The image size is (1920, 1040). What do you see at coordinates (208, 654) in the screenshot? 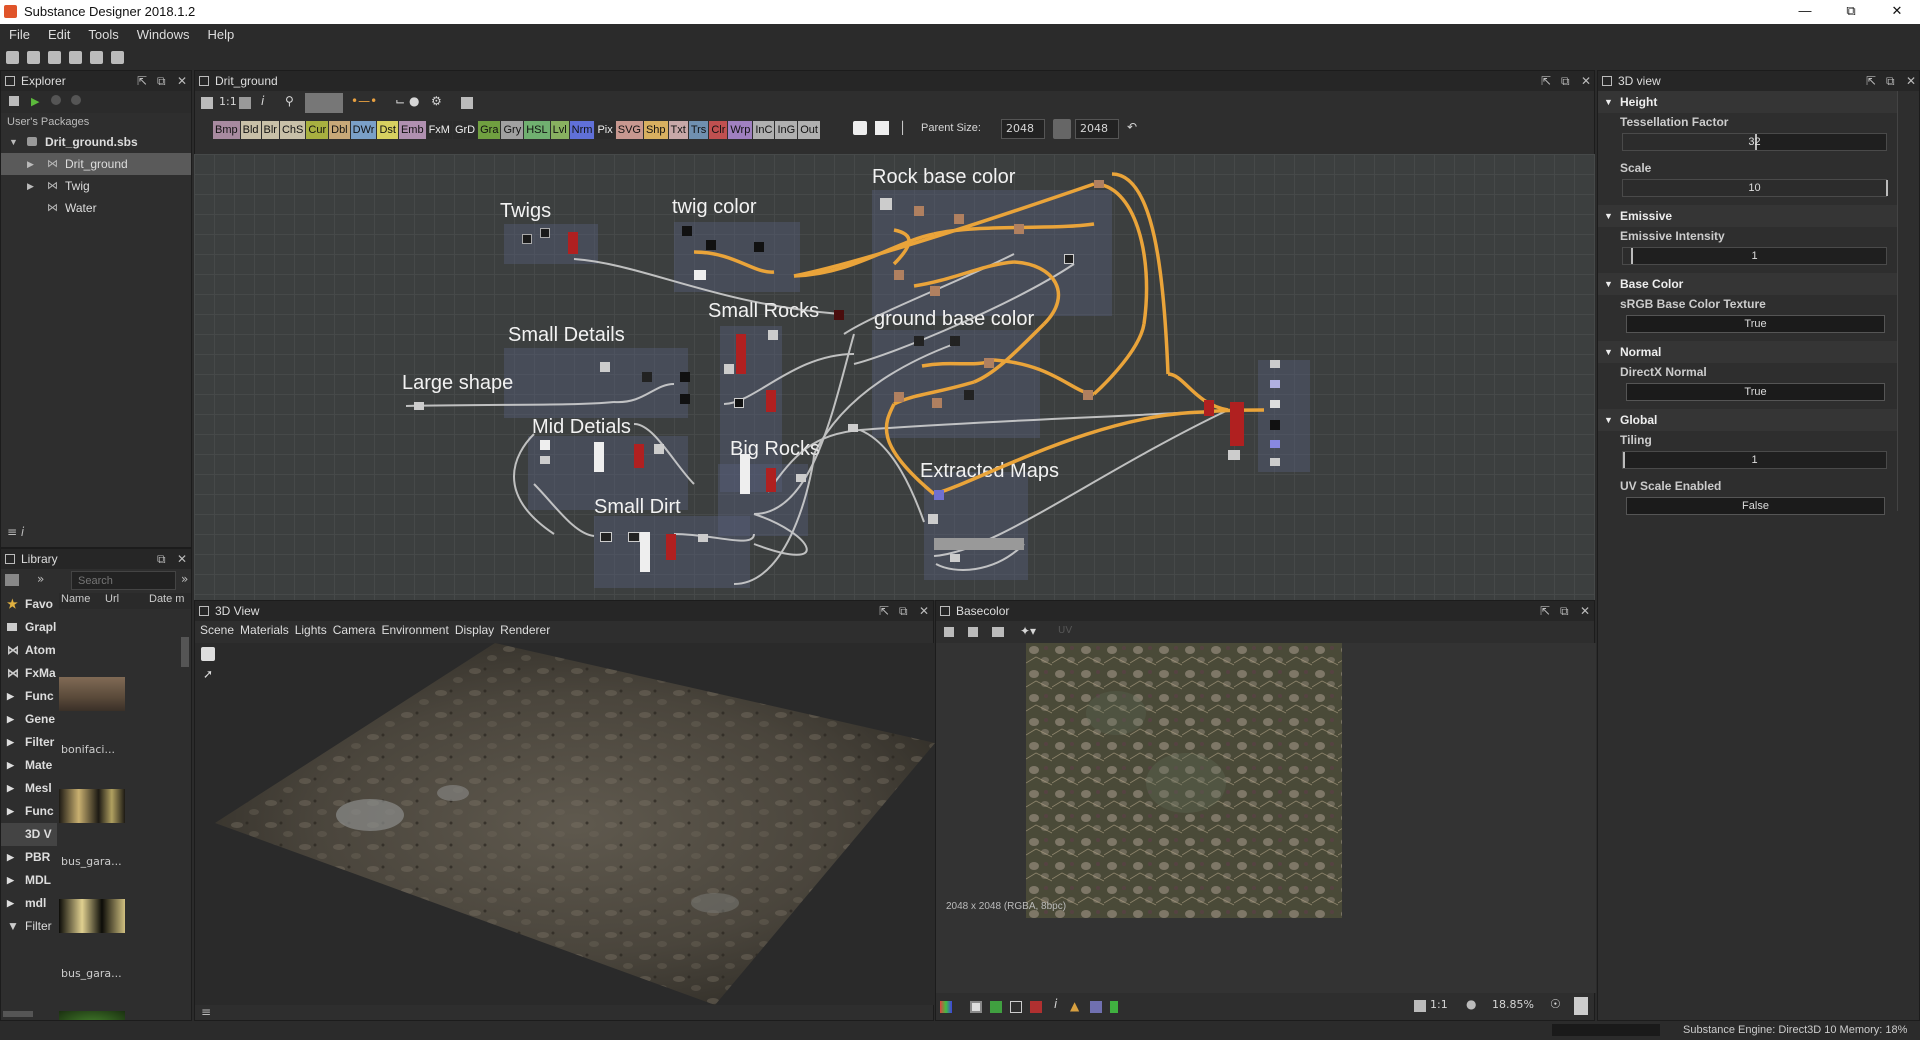
I see `camera-tool-icon` at bounding box center [208, 654].